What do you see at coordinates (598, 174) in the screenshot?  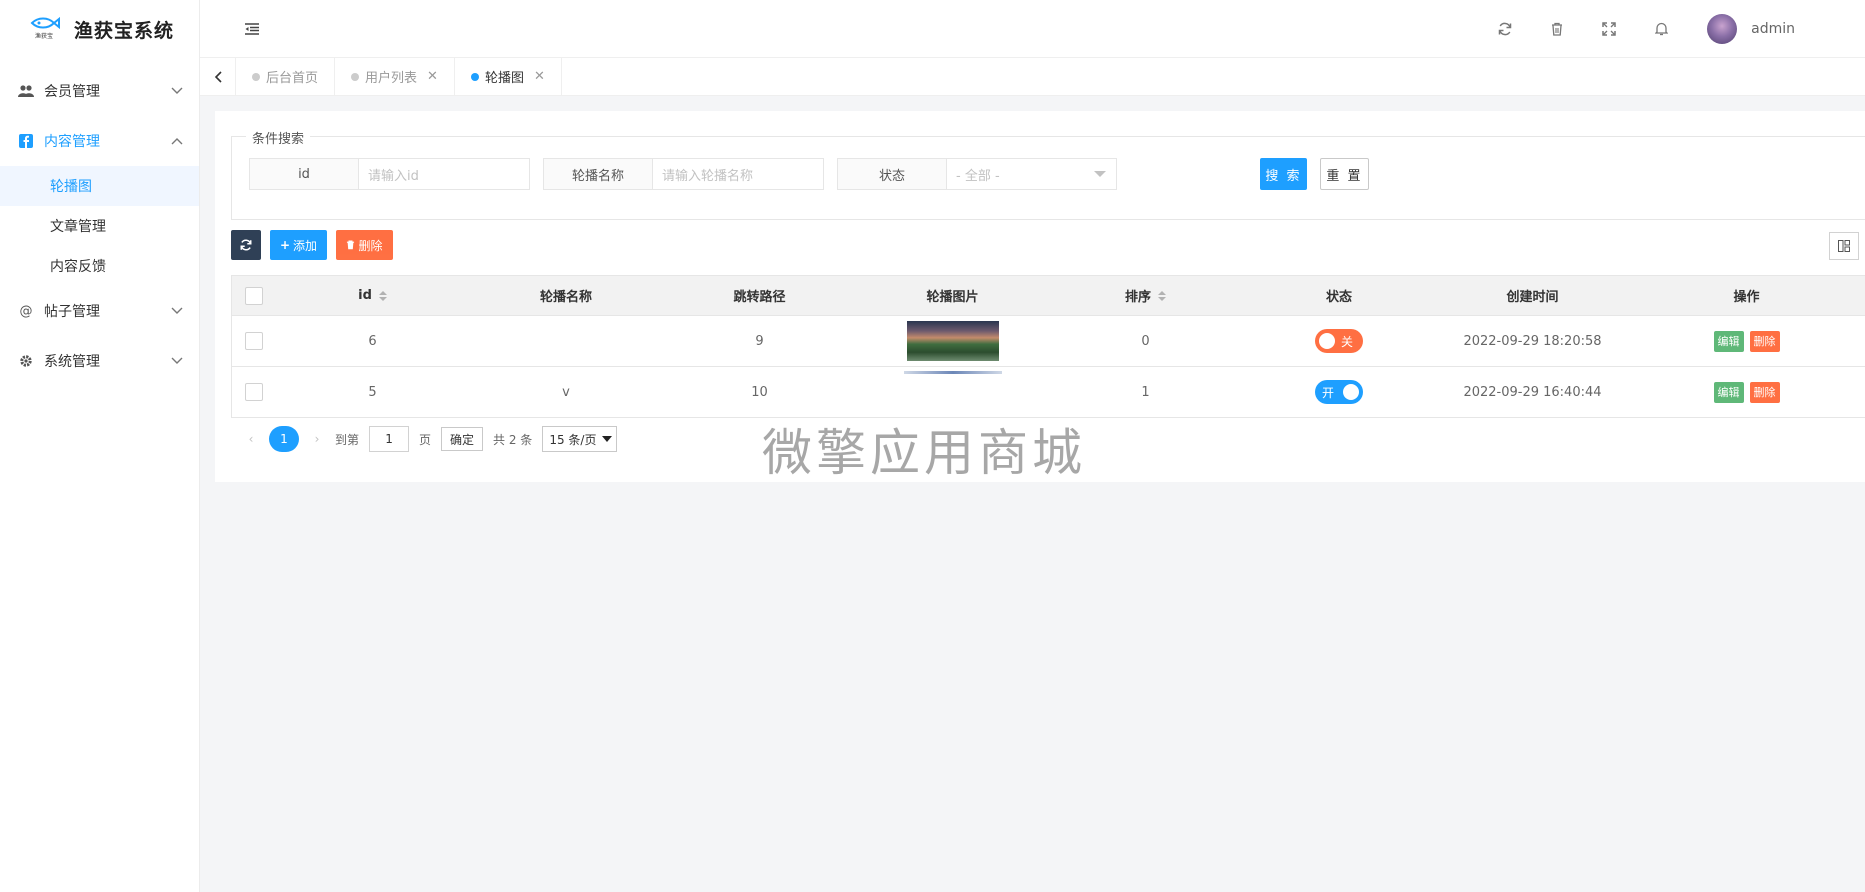 I see `name-filter-label: 轮播名称` at bounding box center [598, 174].